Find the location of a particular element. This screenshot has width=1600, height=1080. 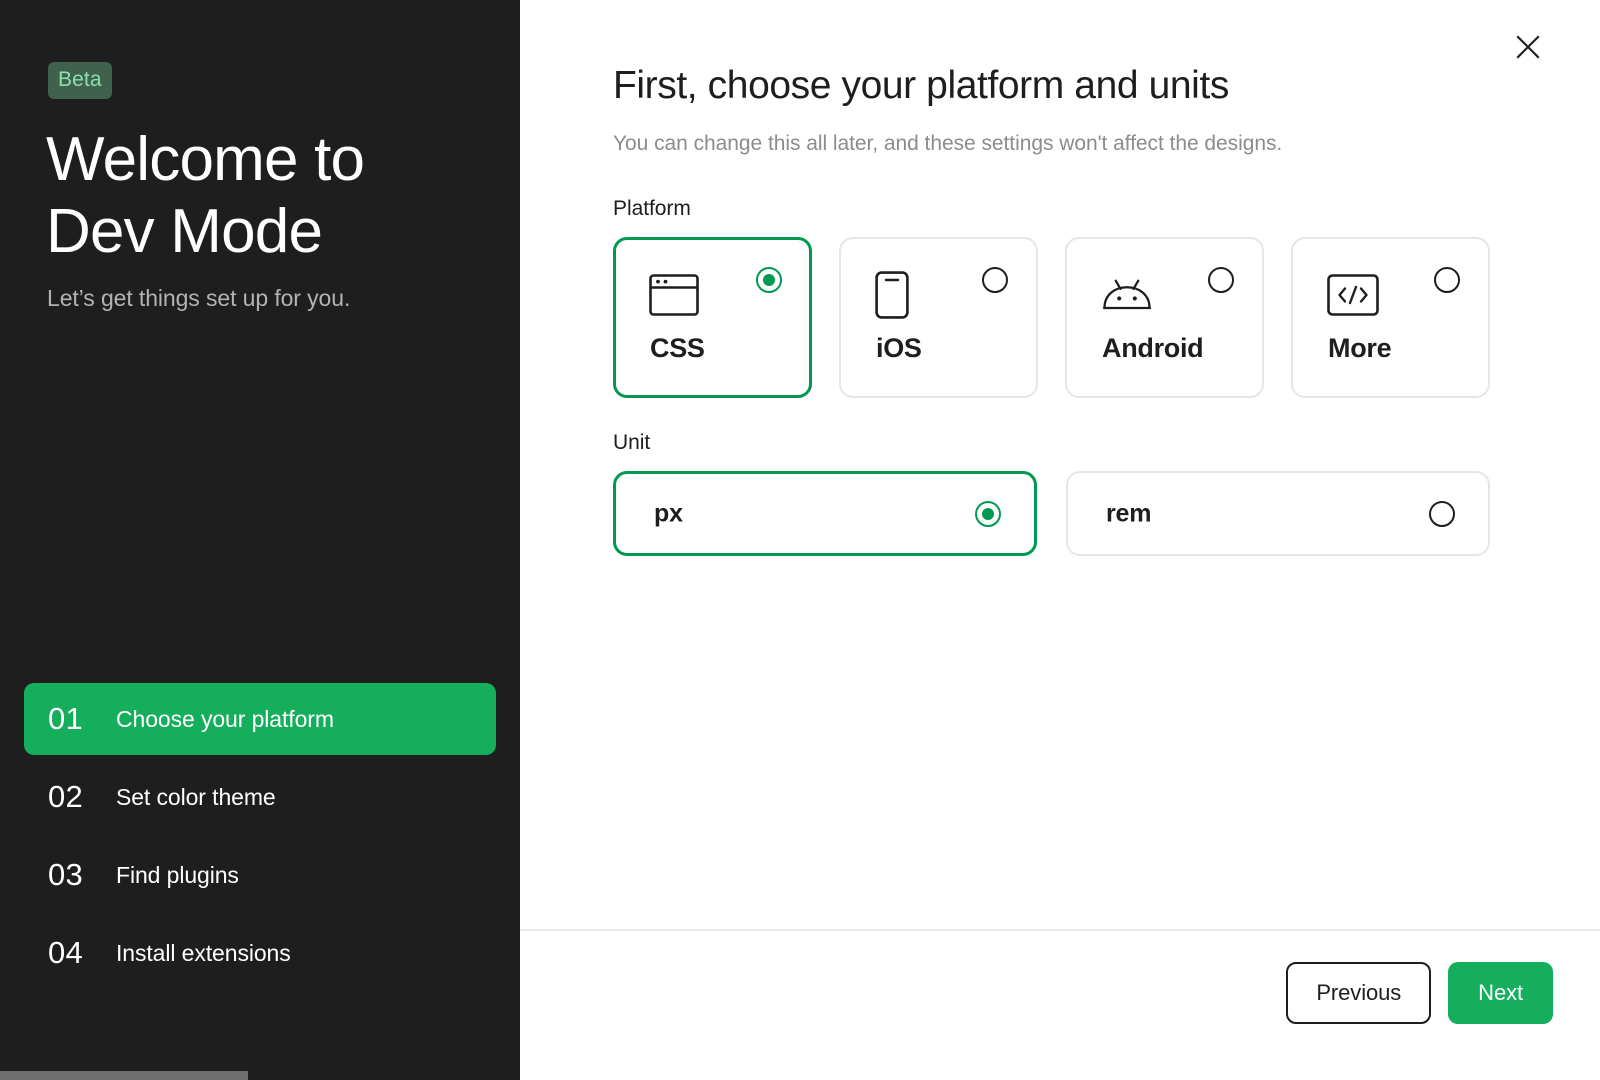

unit-option-label: rem is located at coordinates (1129, 513).